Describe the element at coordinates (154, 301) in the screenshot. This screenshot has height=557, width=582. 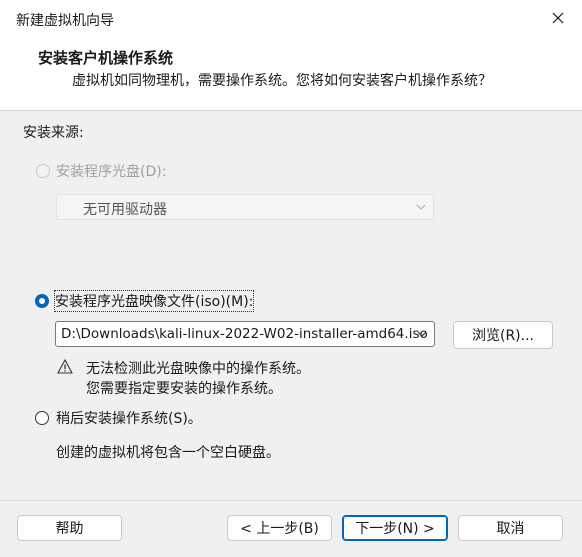
I see `iso-option-label: 安装程序光盘映像文件(iso)(M):` at that location.